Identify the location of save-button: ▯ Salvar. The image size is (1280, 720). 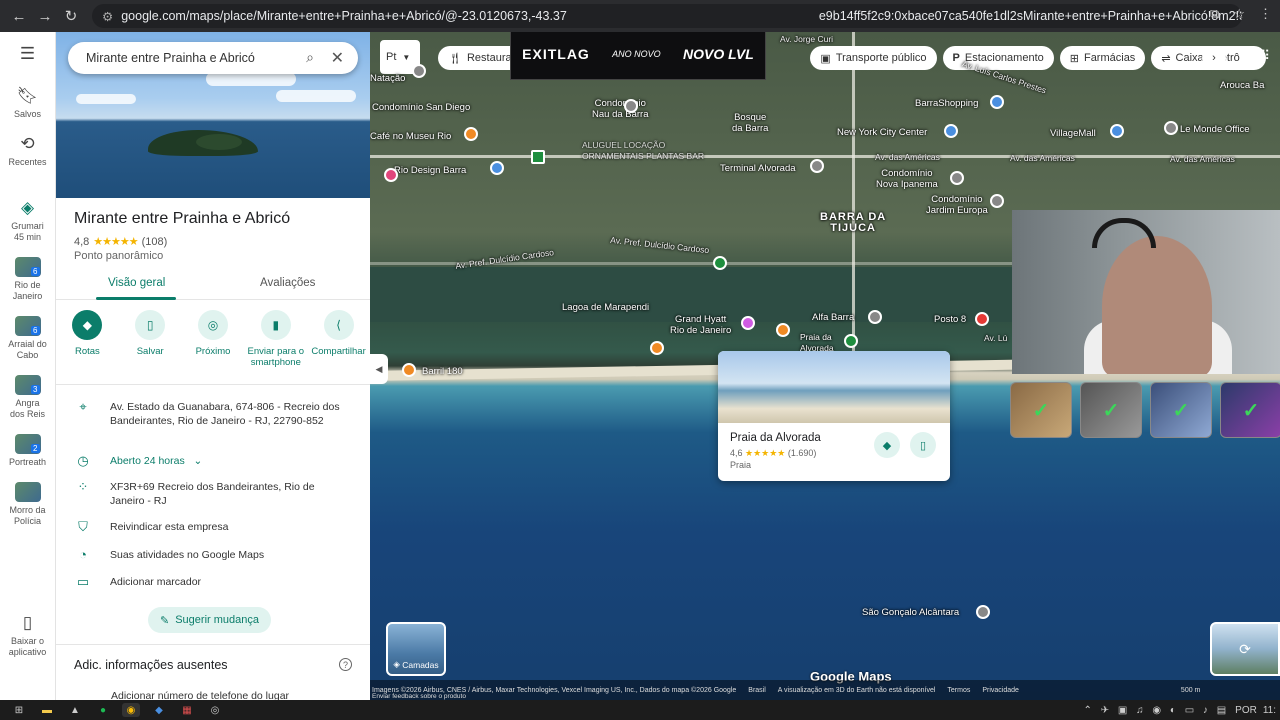
(150, 339).